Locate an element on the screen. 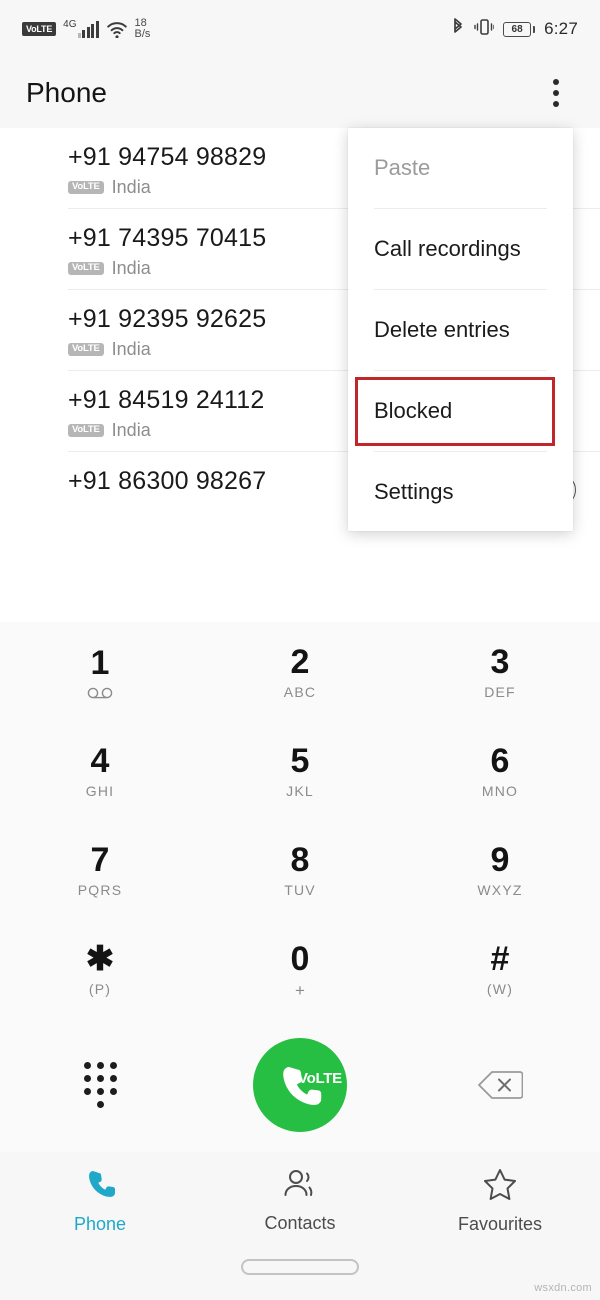 The width and height of the screenshot is (600, 1300). dial-key-0: 0 + is located at coordinates (300, 968).